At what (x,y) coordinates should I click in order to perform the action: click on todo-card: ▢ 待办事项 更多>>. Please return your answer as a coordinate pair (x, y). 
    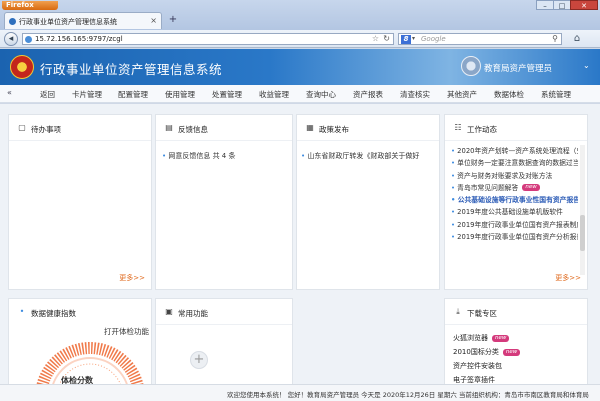
    Looking at the image, I should click on (80, 202).